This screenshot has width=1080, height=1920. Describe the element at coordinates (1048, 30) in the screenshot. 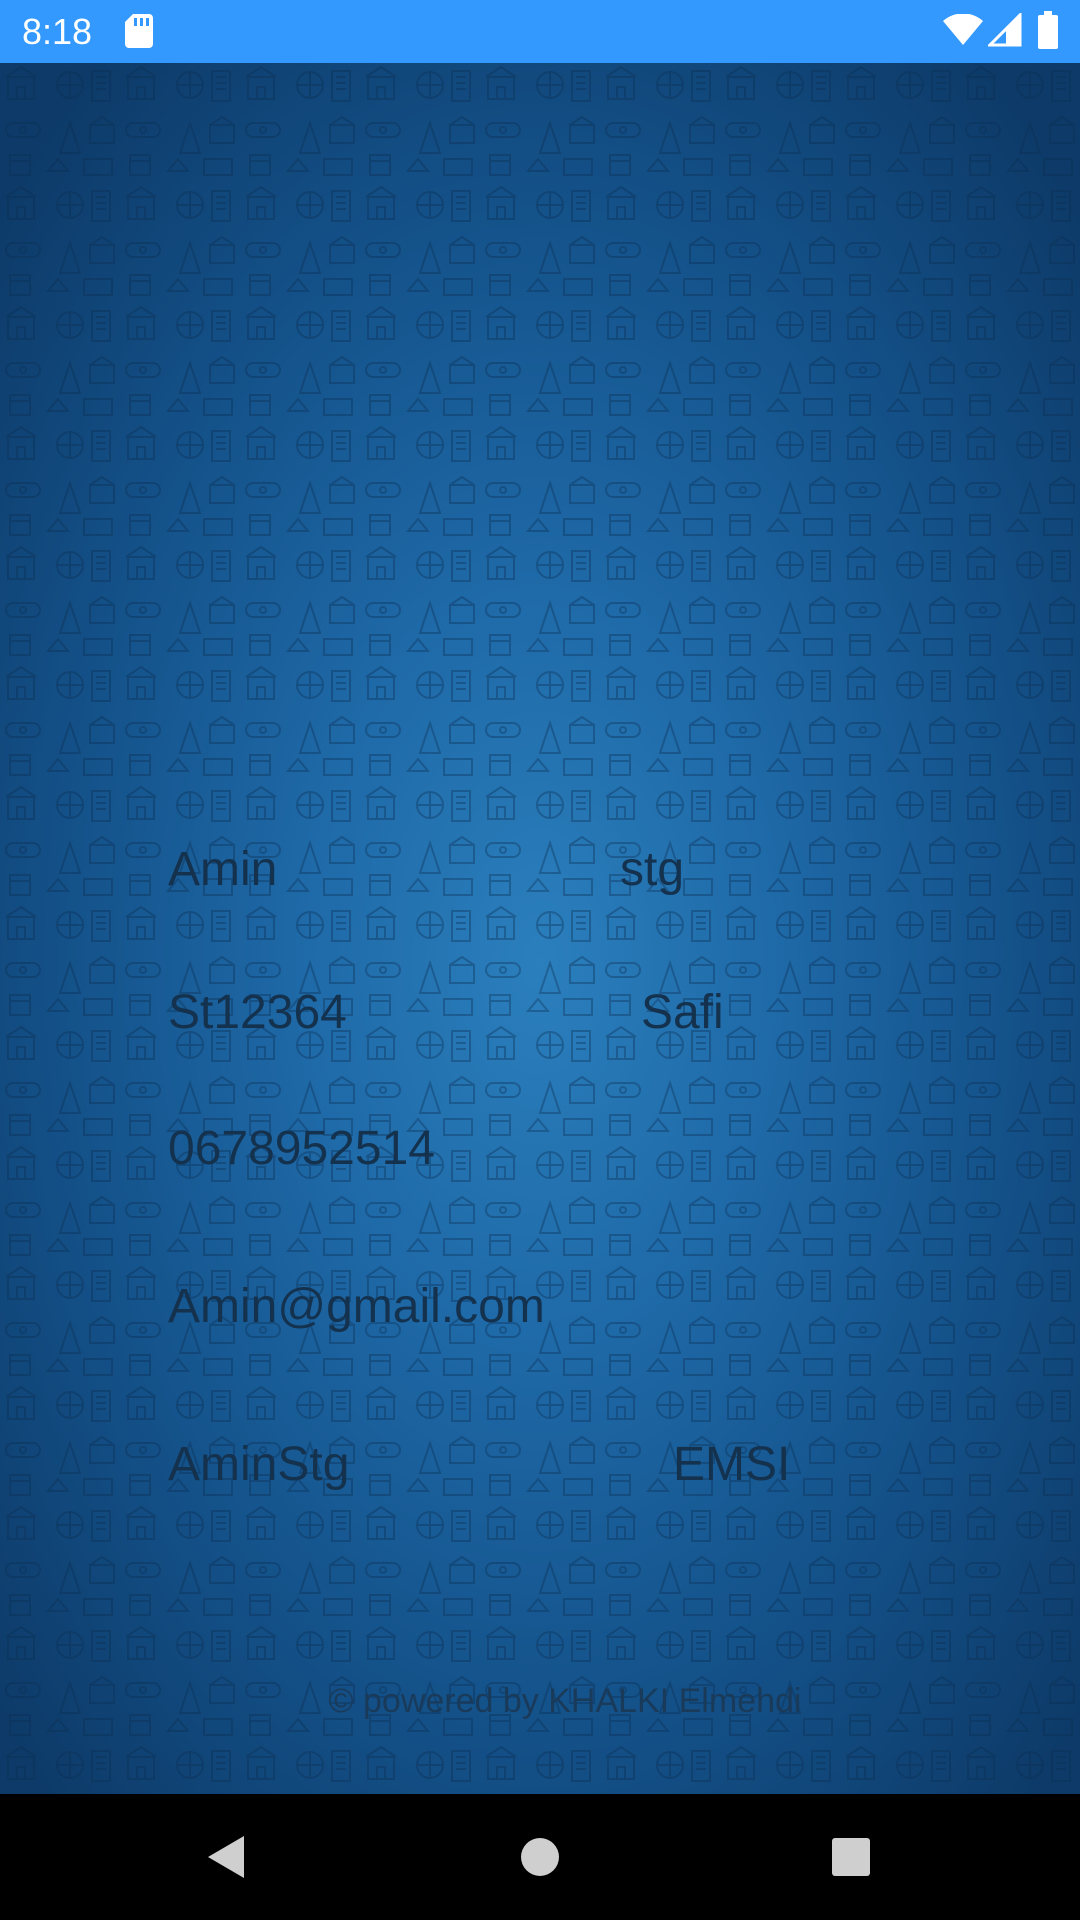

I see `battery-icon` at that location.